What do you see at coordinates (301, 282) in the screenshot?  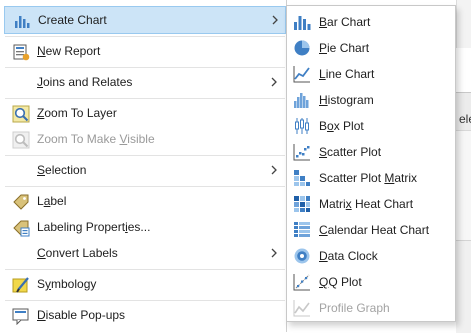 I see `qq-plot-icon` at bounding box center [301, 282].